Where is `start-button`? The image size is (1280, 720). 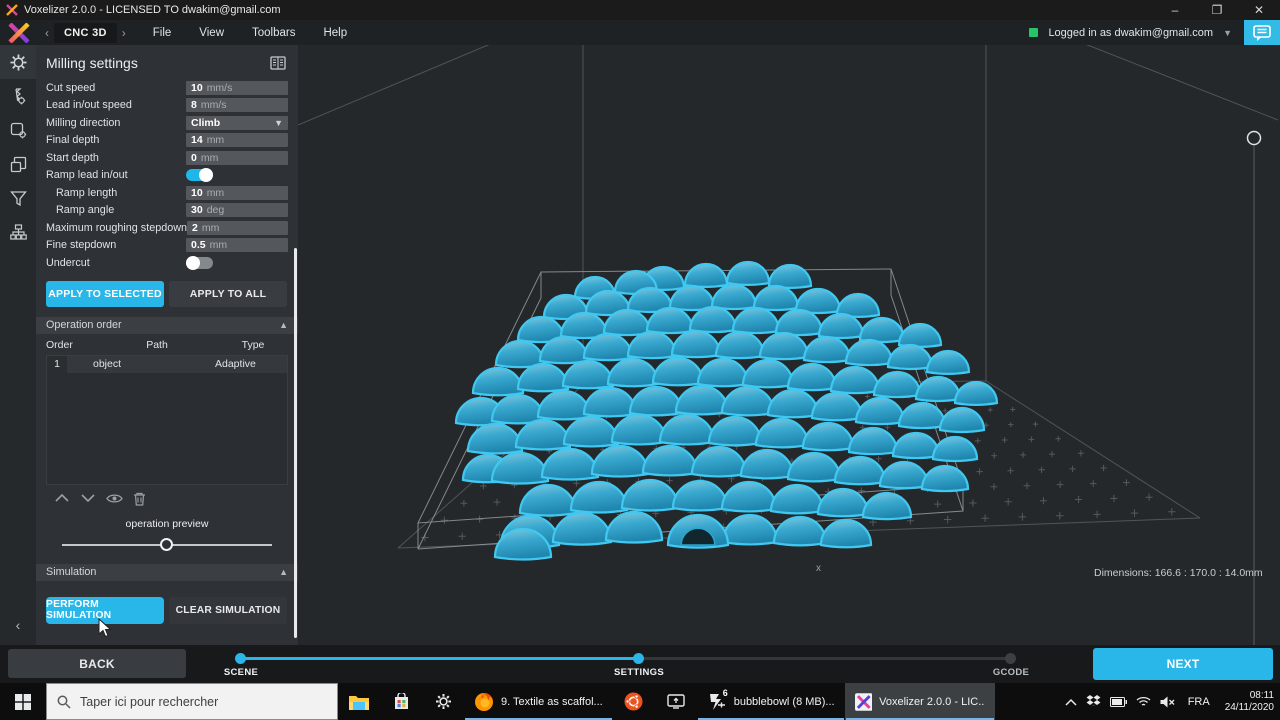 start-button is located at coordinates (23, 701).